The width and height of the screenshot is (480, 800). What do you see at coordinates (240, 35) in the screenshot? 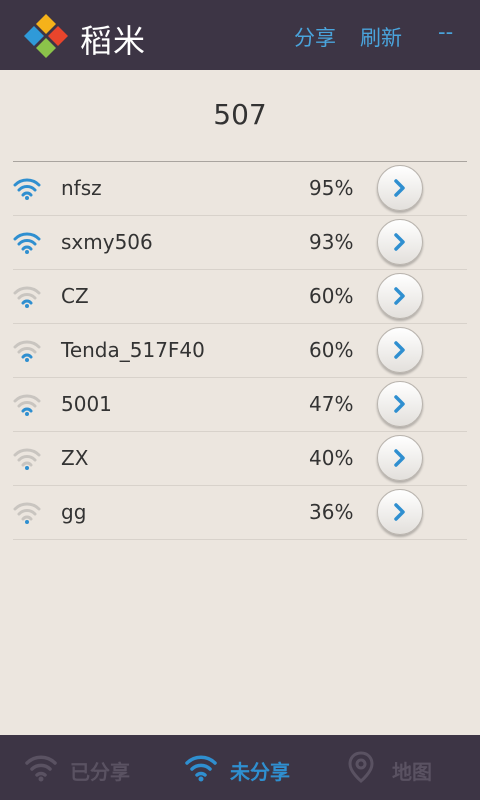
I see `app-header: 稻米 分享 刷新 --` at bounding box center [240, 35].